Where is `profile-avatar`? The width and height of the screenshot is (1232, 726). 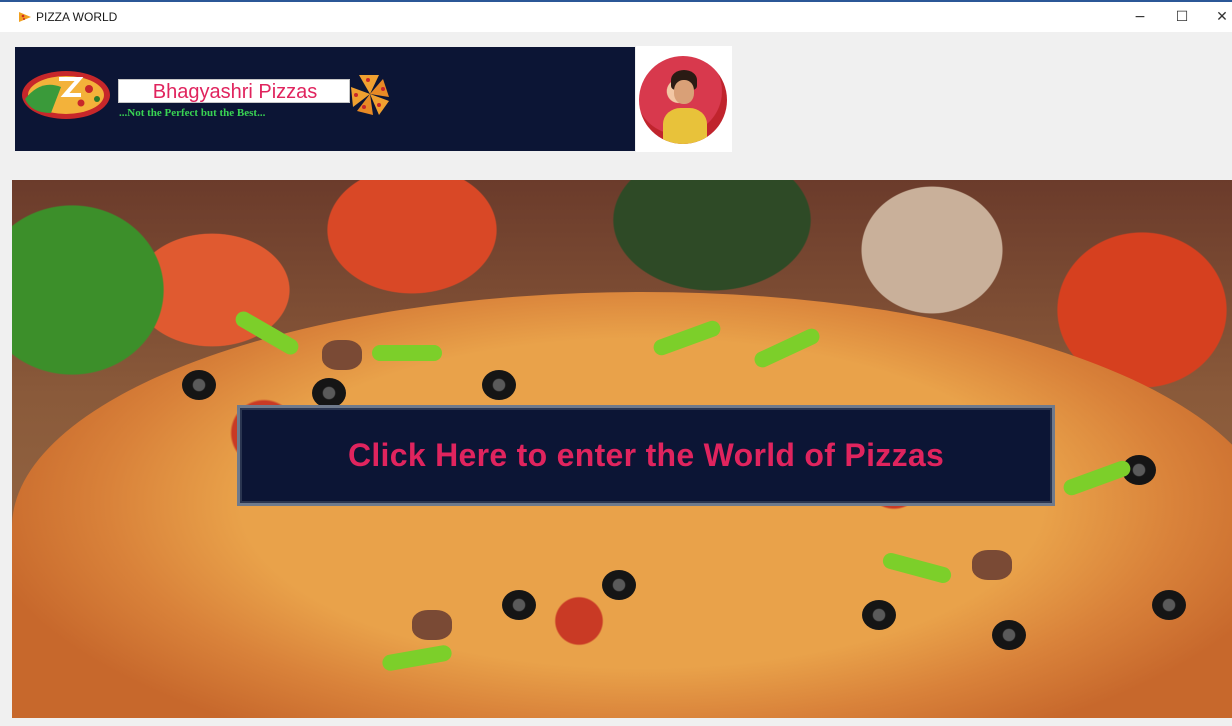
profile-avatar is located at coordinates (683, 100).